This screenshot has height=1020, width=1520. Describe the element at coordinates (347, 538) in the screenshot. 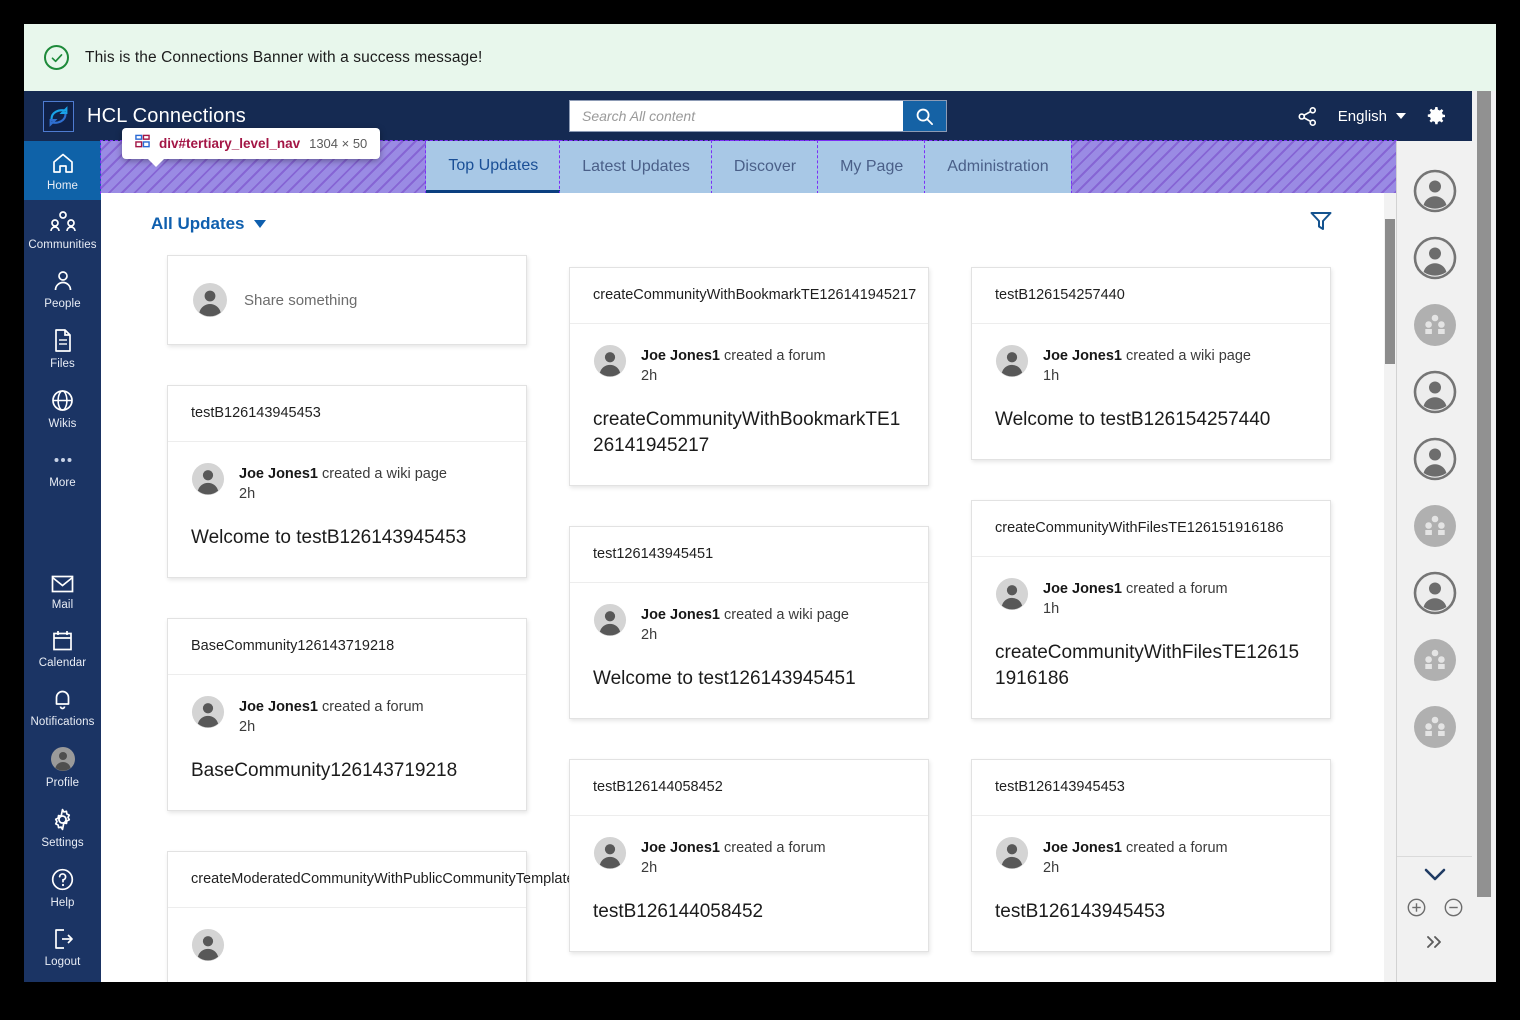

I see `card-title: Welcome to testB126143945453` at that location.